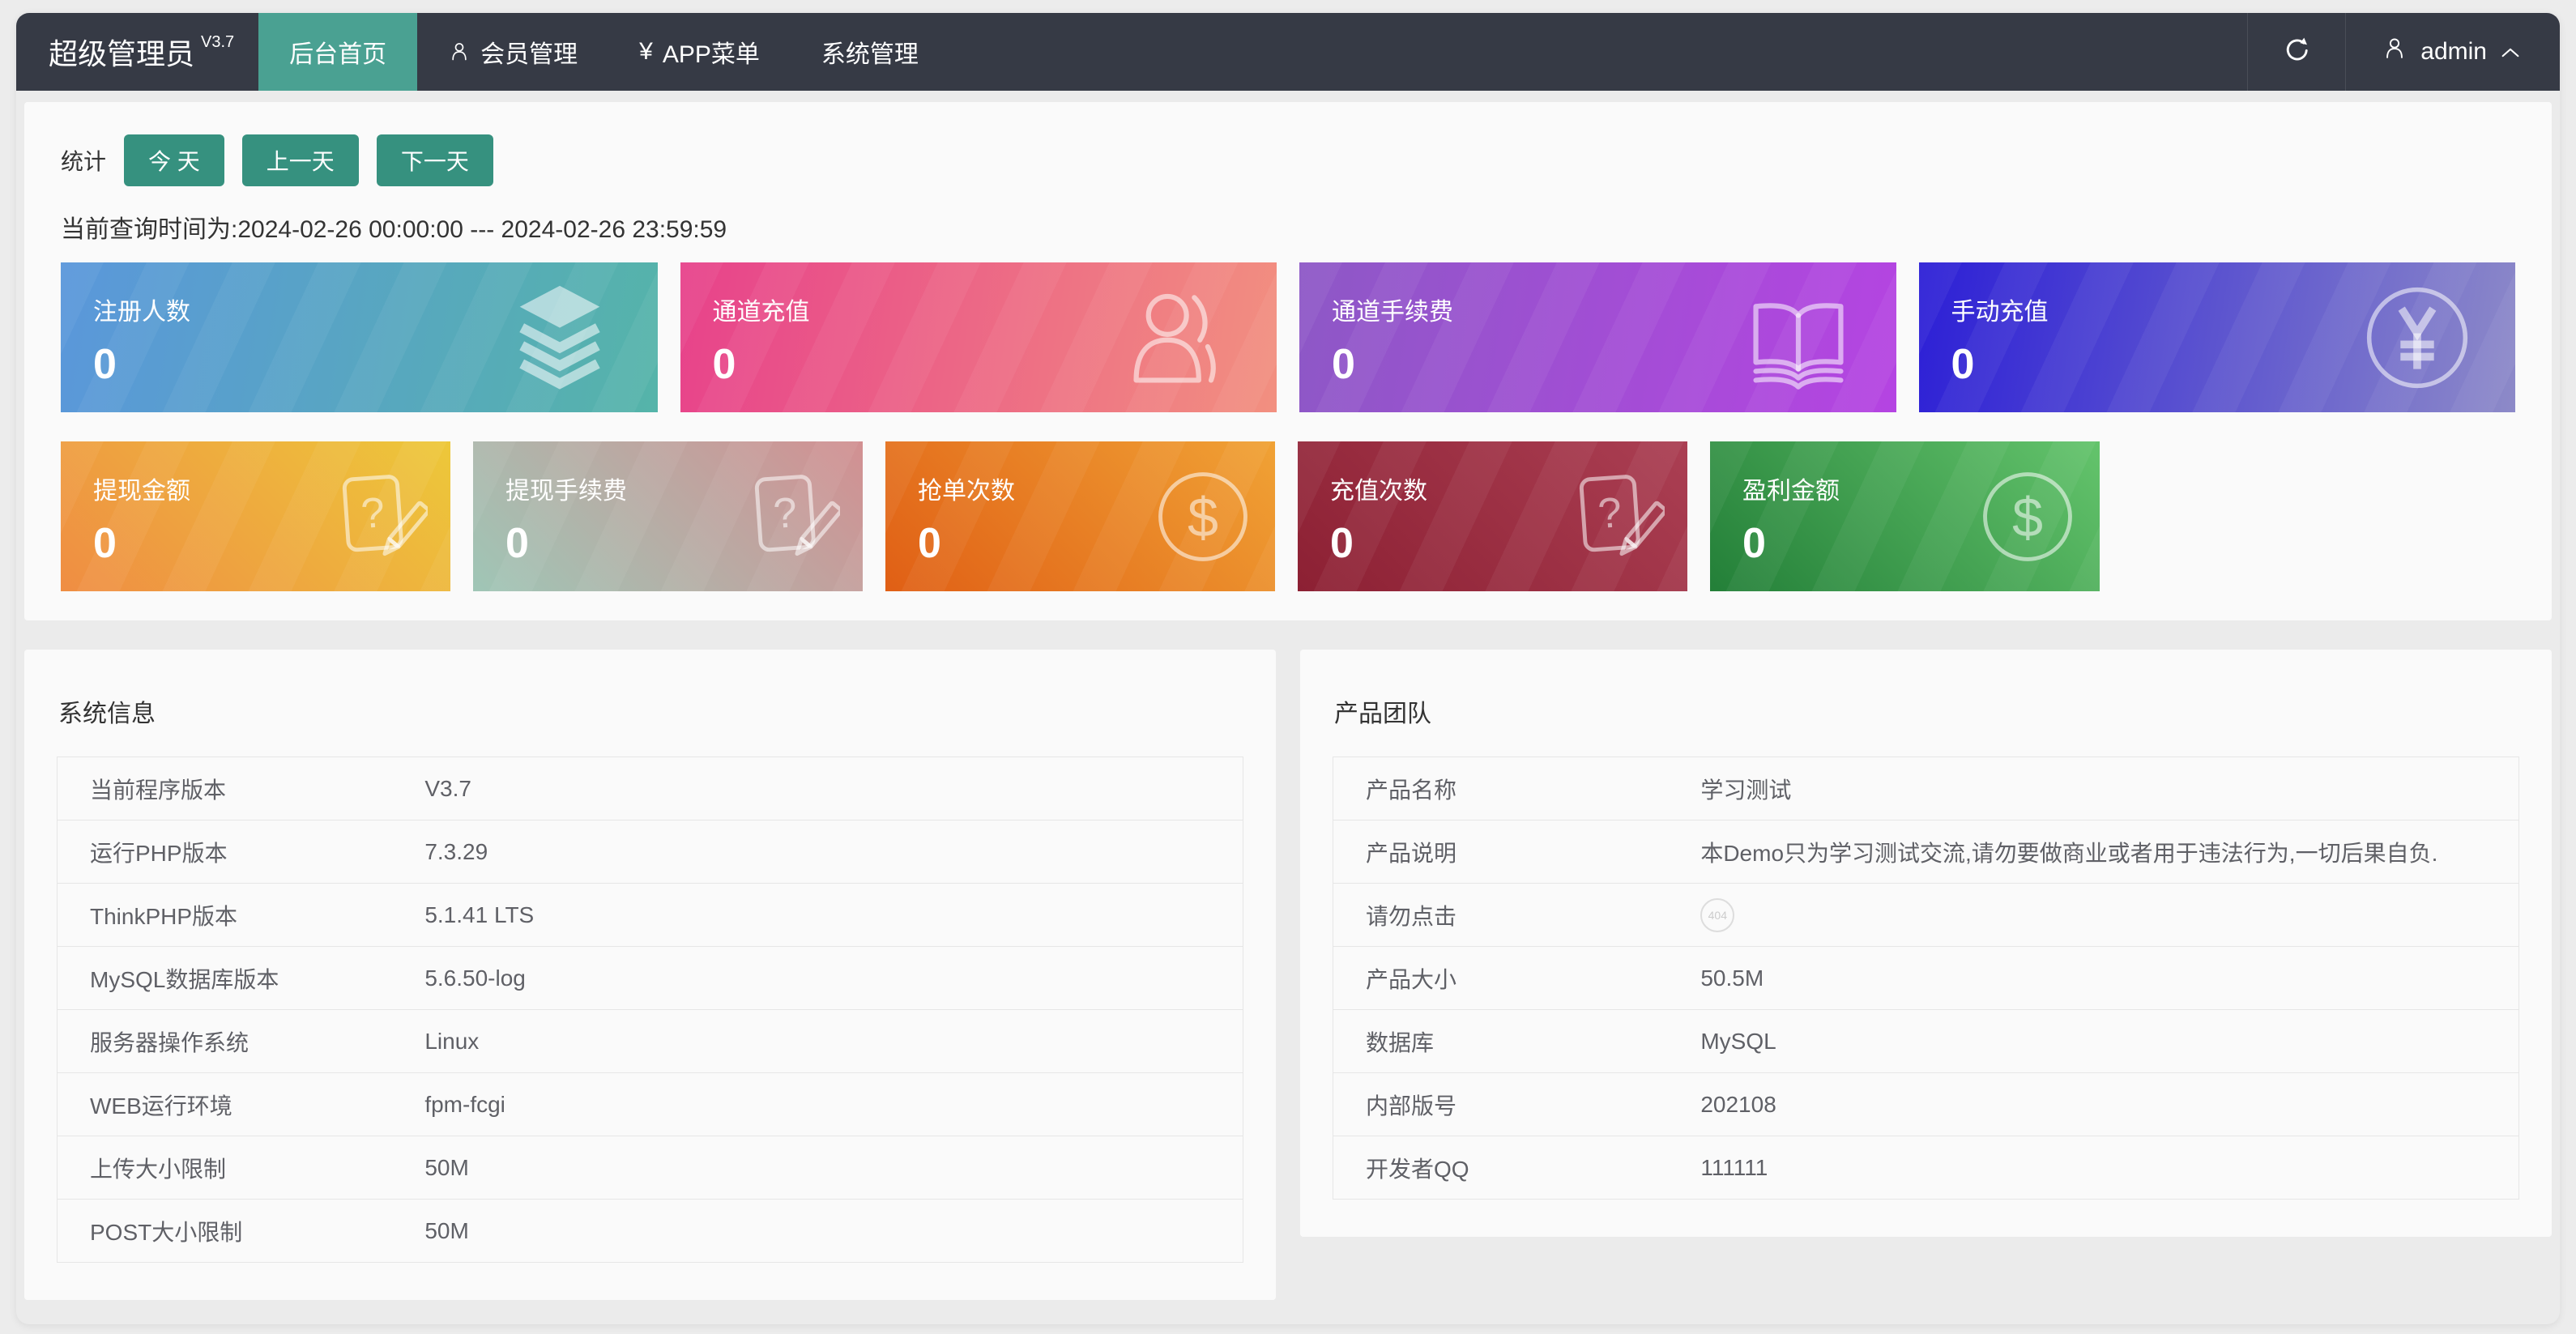 This screenshot has height=1334, width=2576. Describe the element at coordinates (2216, 337) in the screenshot. I see `stat-card-manual-recharge: 手动充值 0` at that location.